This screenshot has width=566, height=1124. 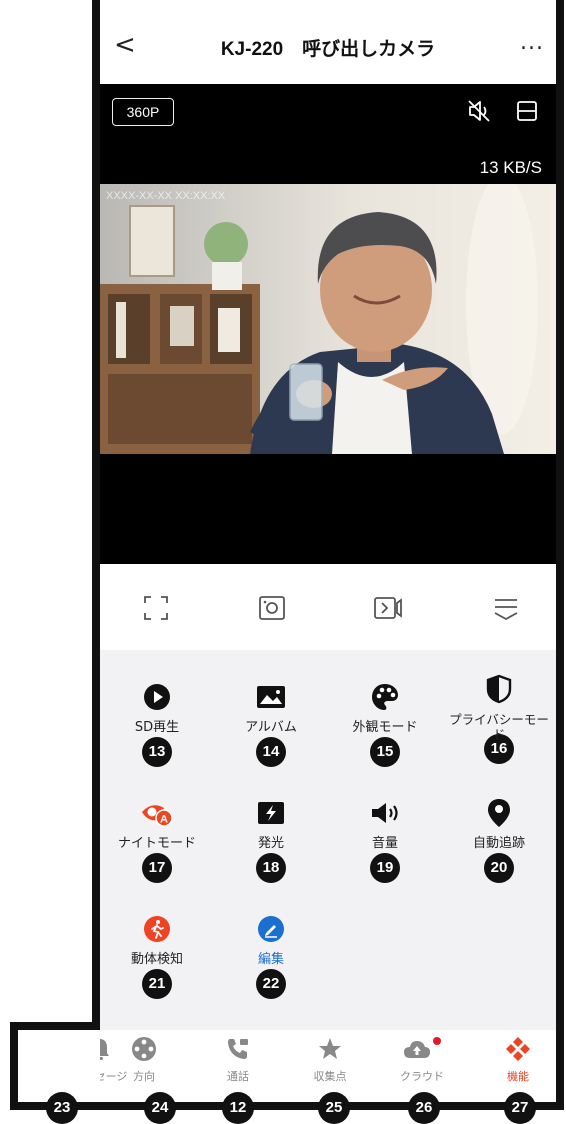 I want to click on callout-badge: 13, so click(x=157, y=752).